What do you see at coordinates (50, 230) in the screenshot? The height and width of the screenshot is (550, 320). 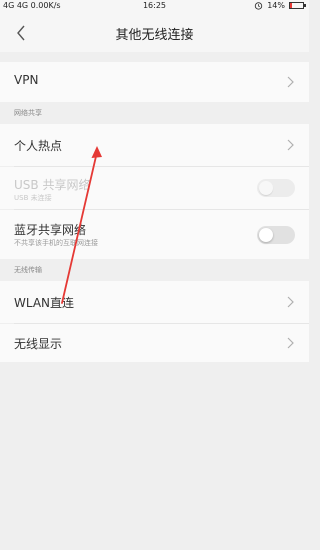 I see `bluetooth-label: 蓝牙共享网络` at bounding box center [50, 230].